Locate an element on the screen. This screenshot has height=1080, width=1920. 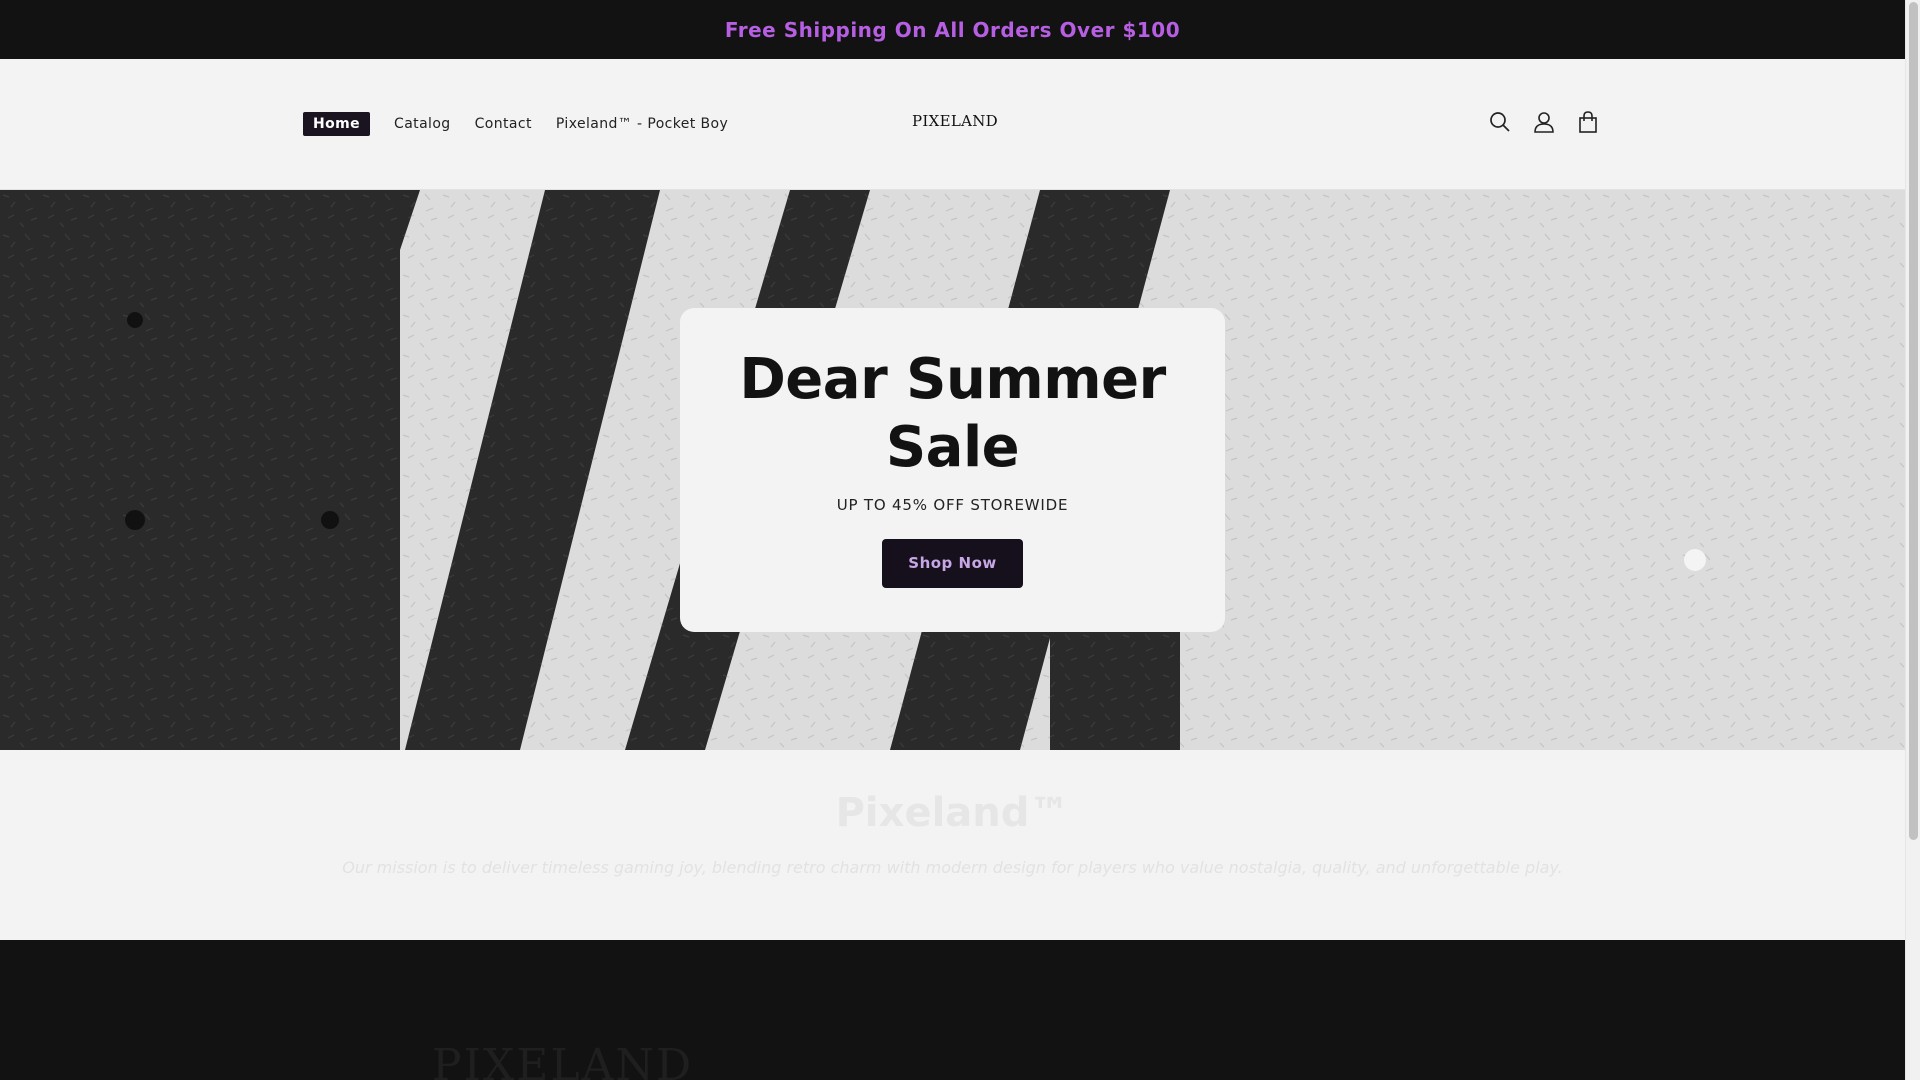
account-icon is located at coordinates (1544, 122).